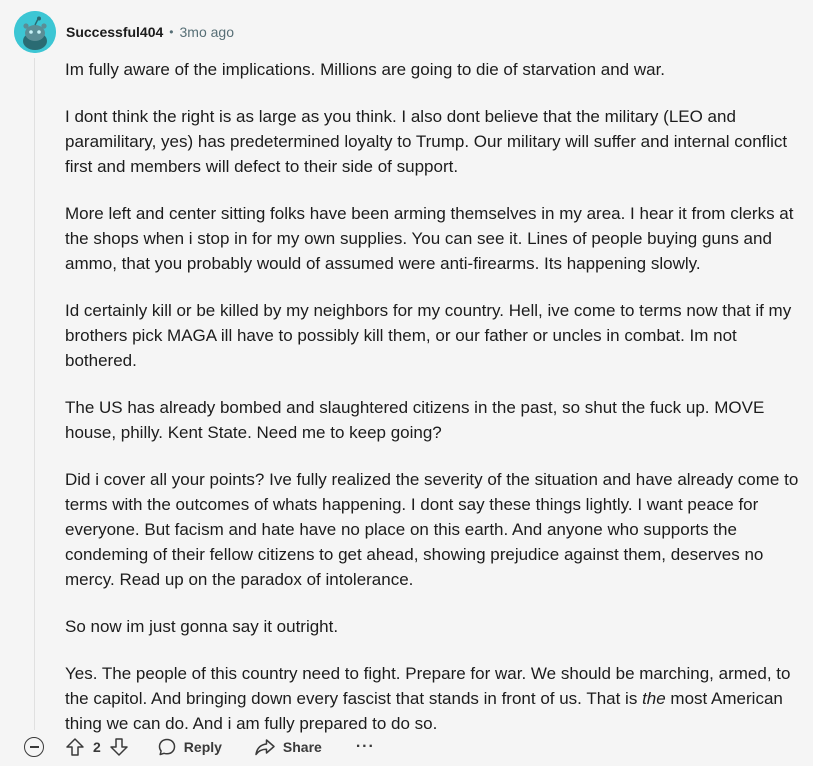 The height and width of the screenshot is (766, 813). I want to click on share-button: Share, so click(288, 747).